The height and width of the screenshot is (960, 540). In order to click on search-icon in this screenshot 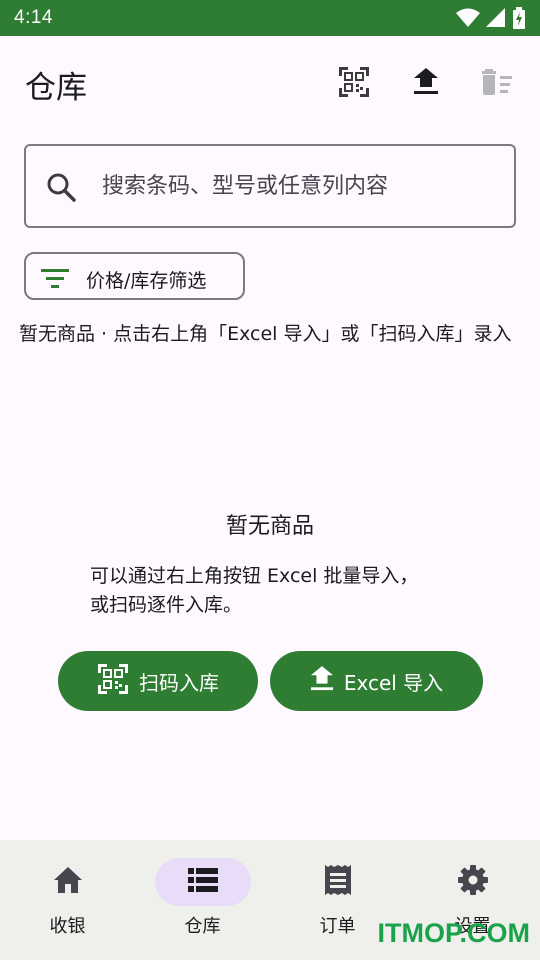, I will do `click(61, 189)`.